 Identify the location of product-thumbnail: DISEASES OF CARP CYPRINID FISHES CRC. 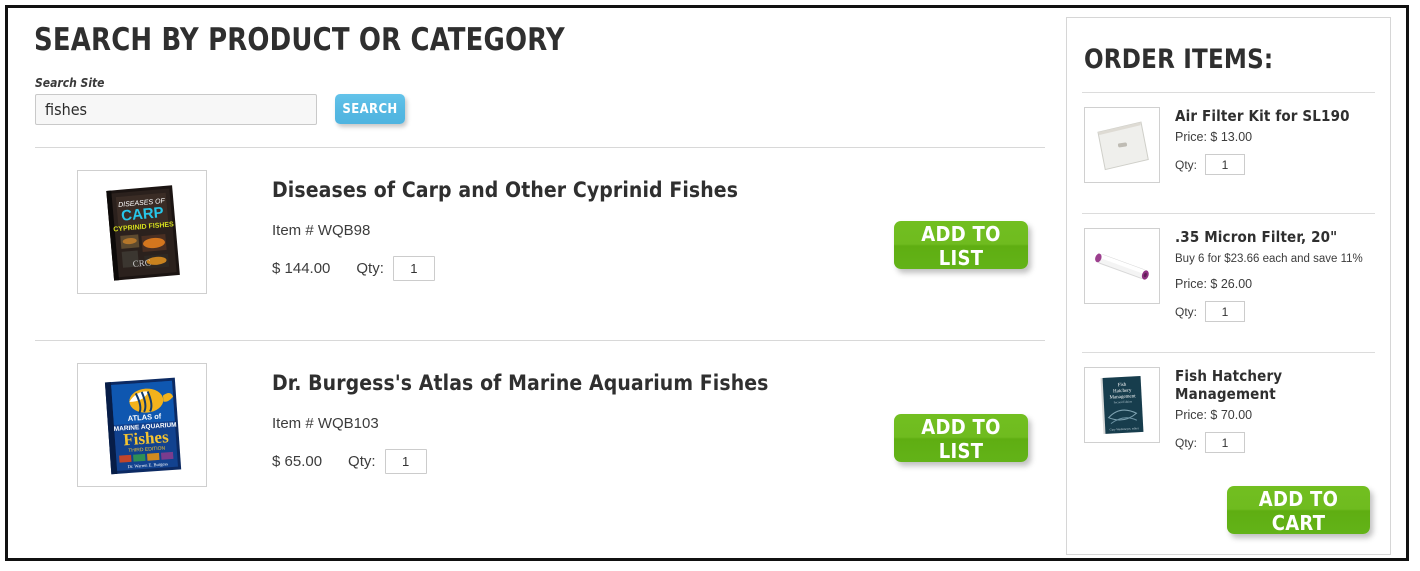
(142, 232).